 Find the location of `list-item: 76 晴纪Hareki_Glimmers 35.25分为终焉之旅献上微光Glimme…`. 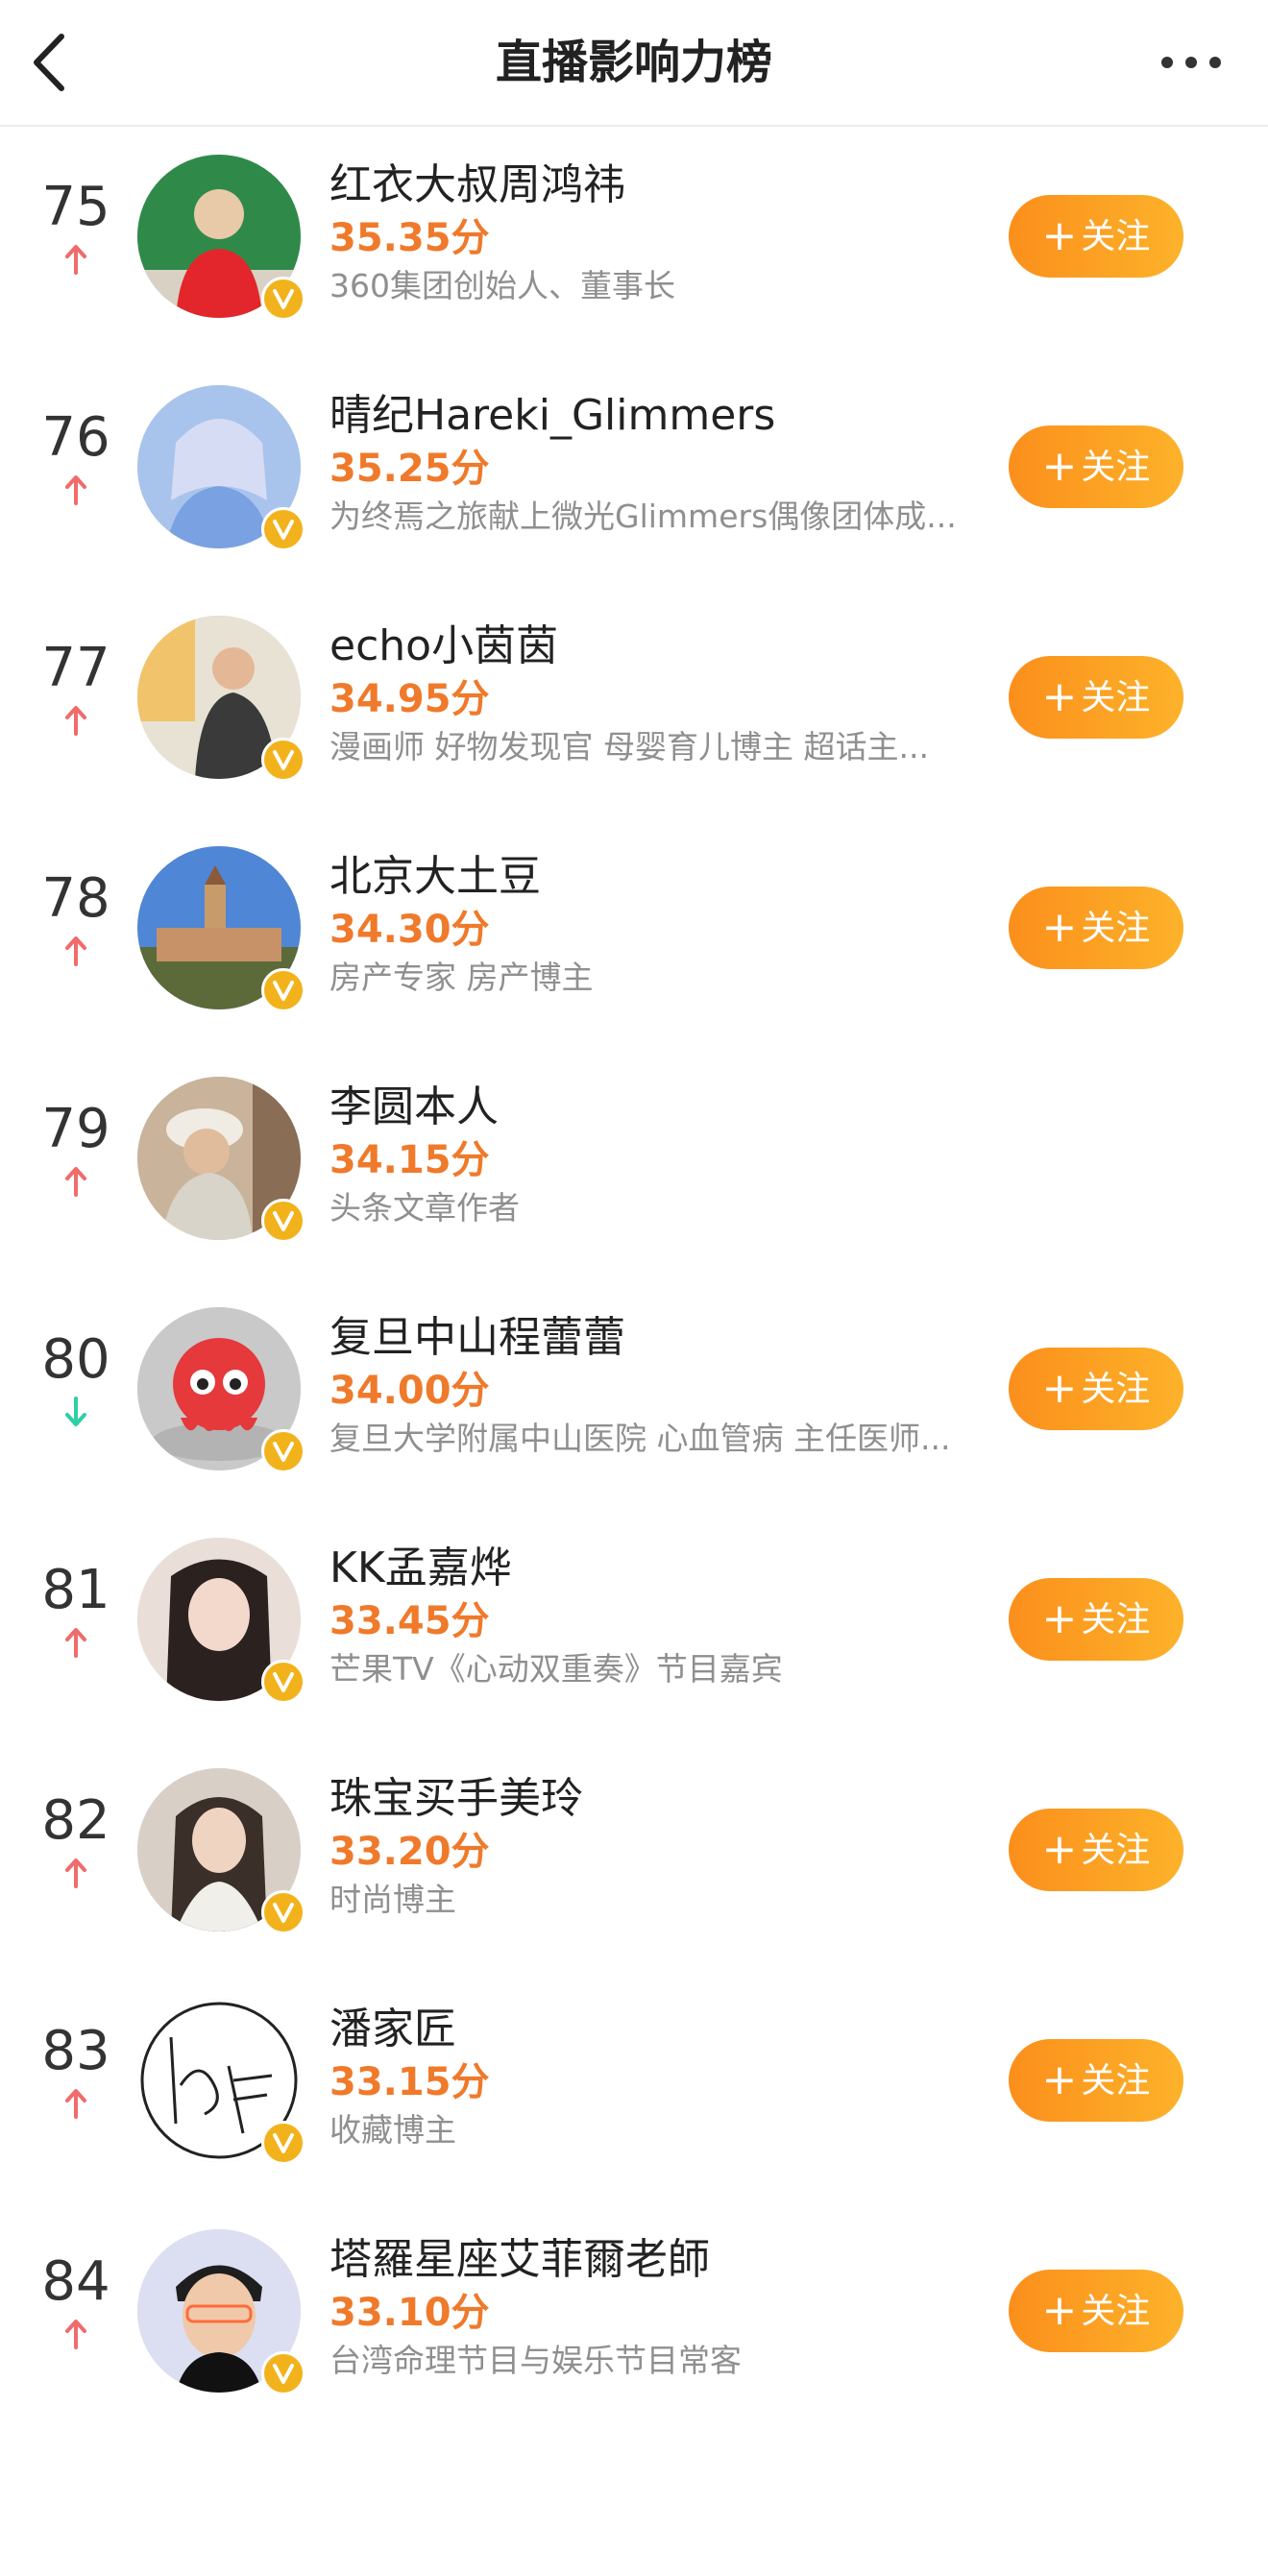

list-item: 76 晴纪Hareki_Glimmers 35.25分为终焉之旅献上微光Glimme… is located at coordinates (634, 483).